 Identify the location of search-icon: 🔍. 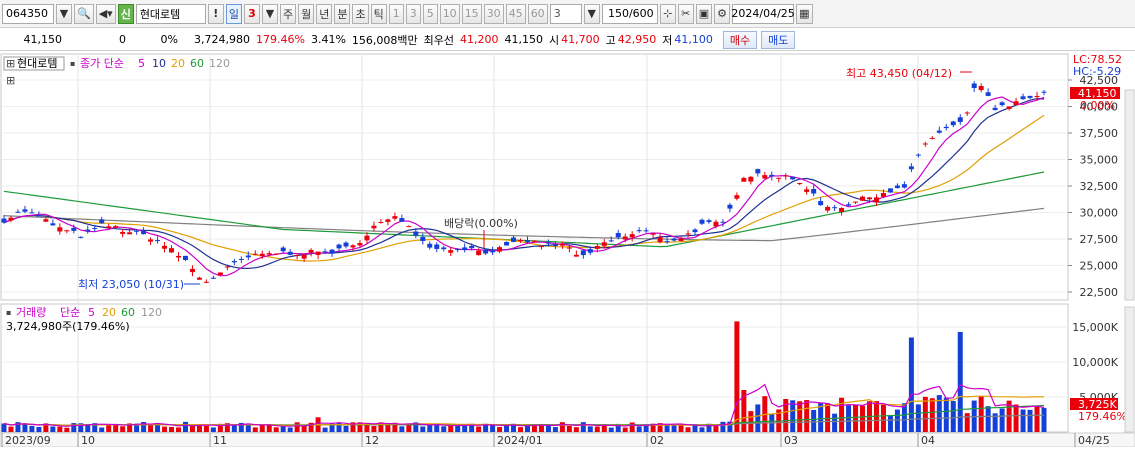
(84, 13).